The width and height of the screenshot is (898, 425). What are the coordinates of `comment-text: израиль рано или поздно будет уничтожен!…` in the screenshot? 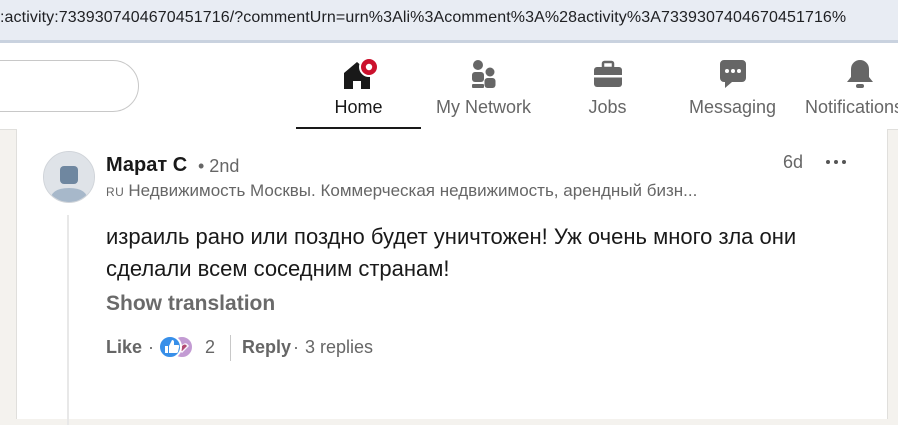 It's located at (451, 252).